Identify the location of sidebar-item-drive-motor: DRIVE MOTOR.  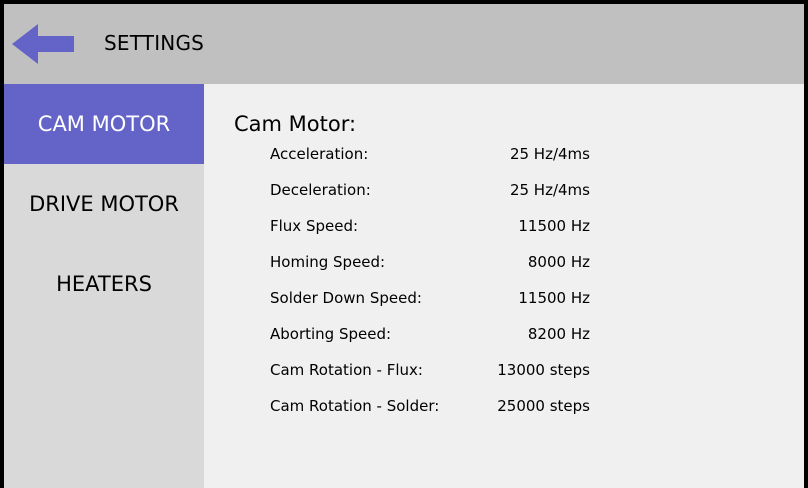
(104, 204).